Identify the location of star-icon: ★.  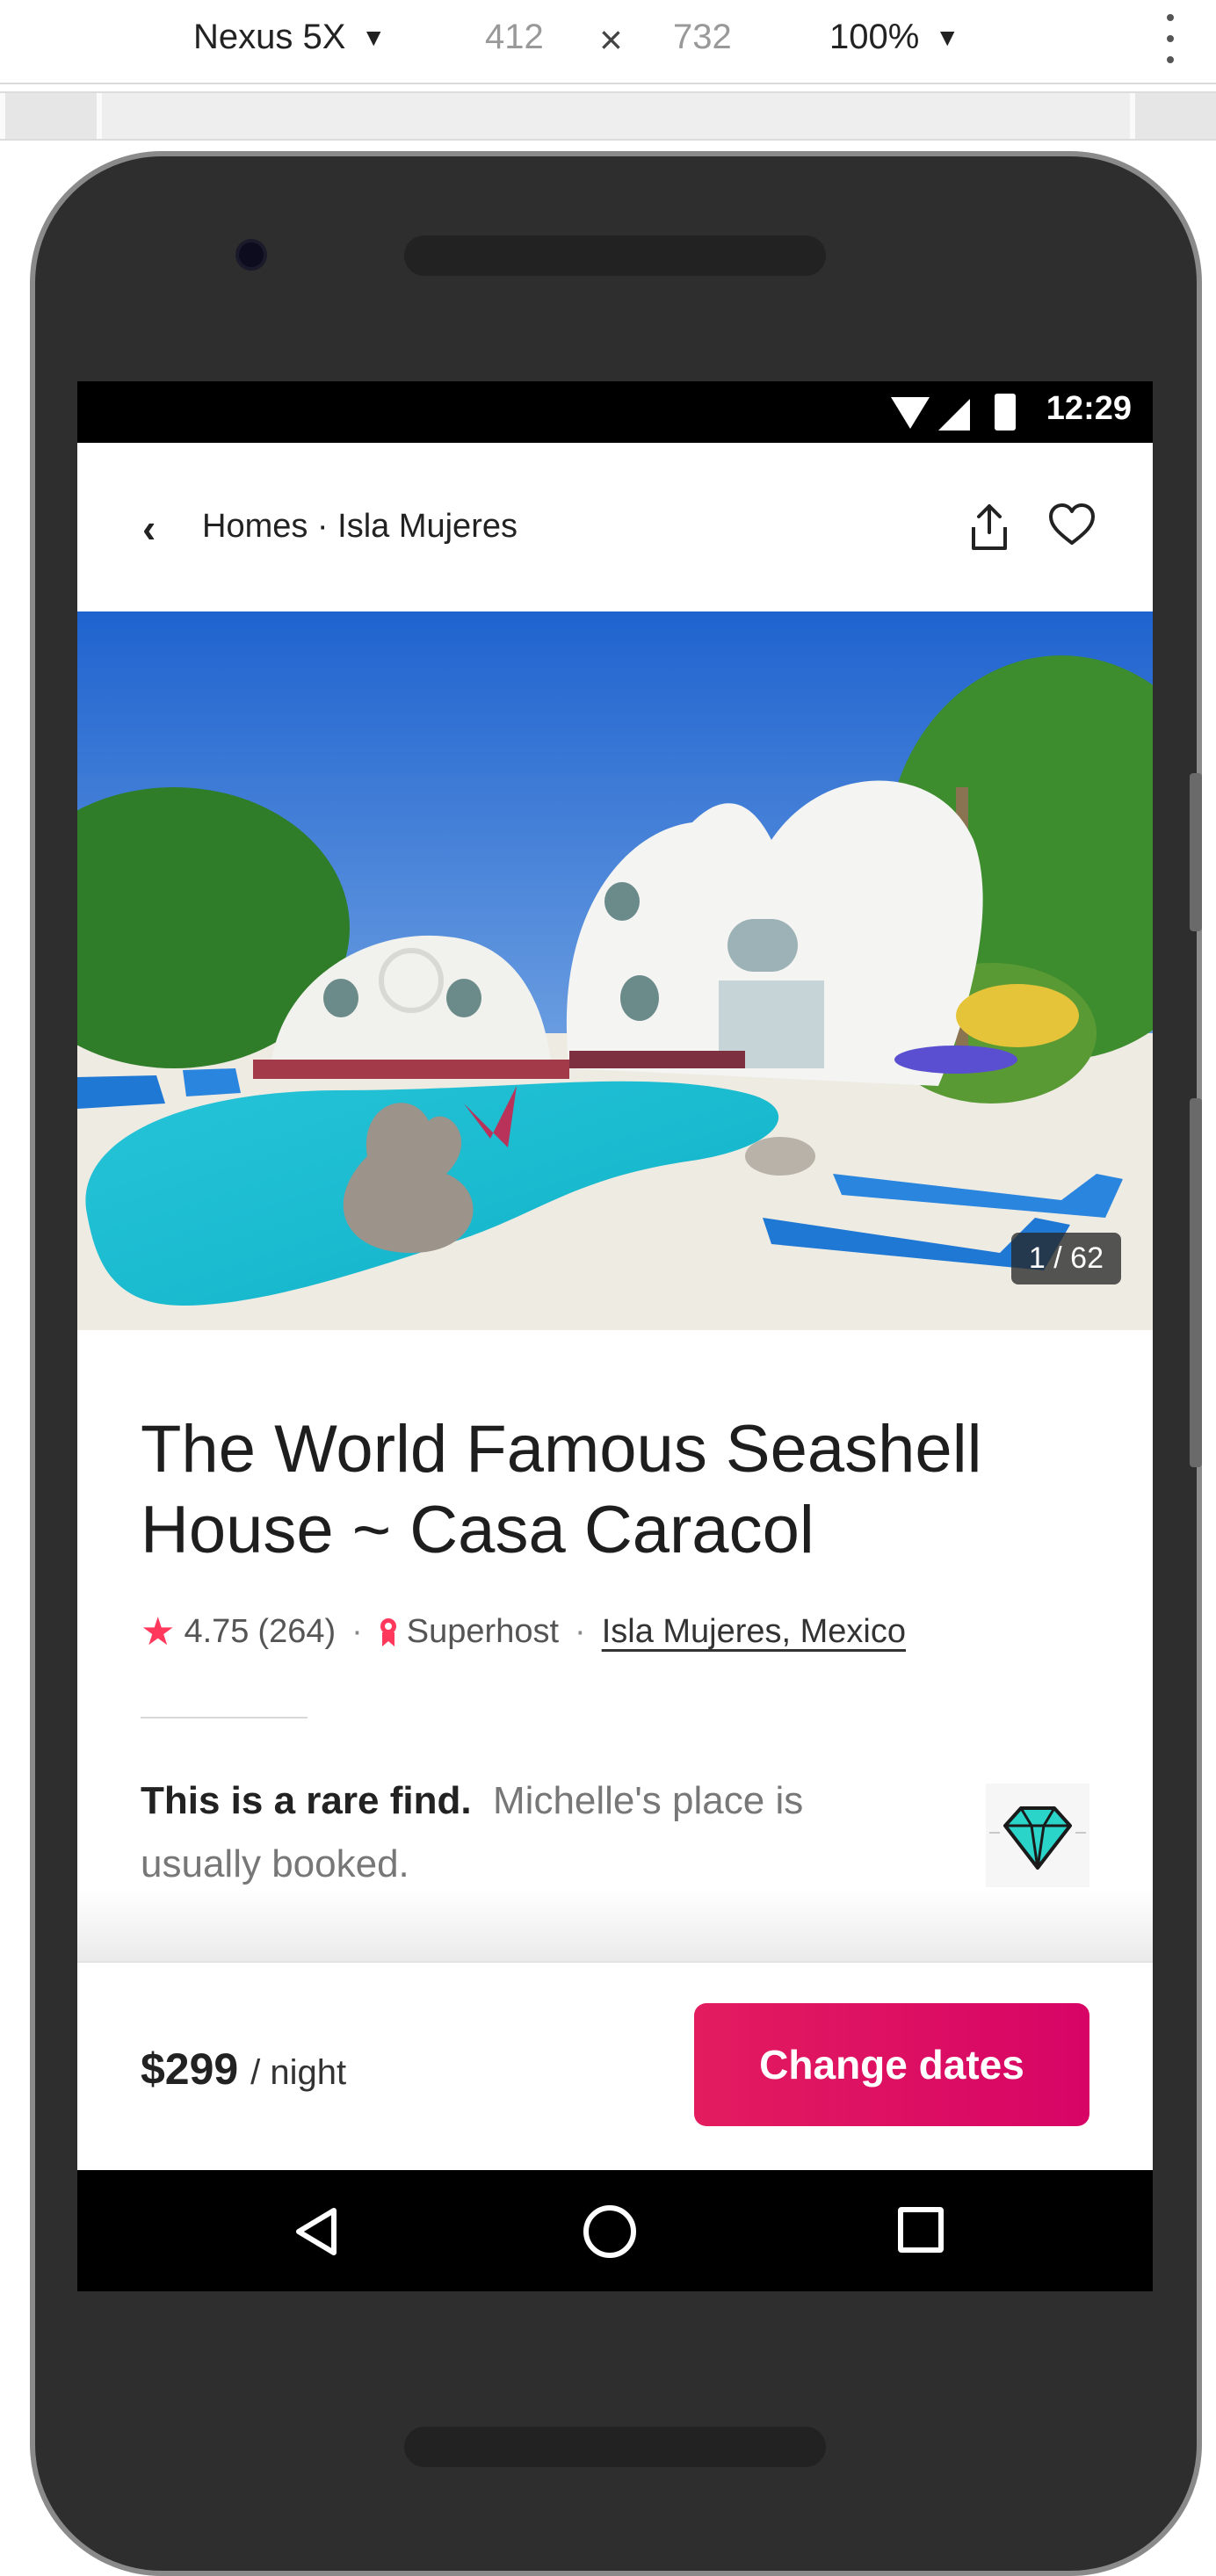
(158, 1631).